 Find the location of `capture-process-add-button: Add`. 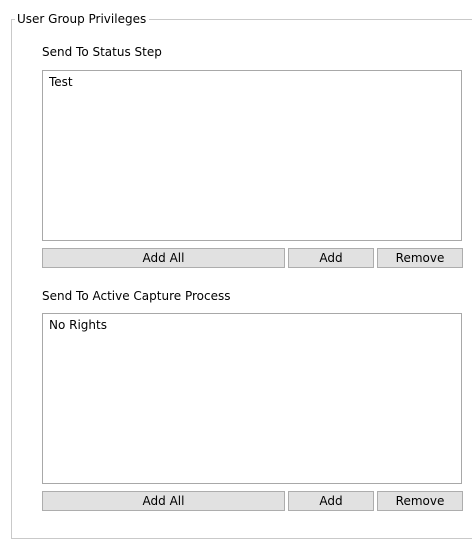

capture-process-add-button: Add is located at coordinates (331, 501).